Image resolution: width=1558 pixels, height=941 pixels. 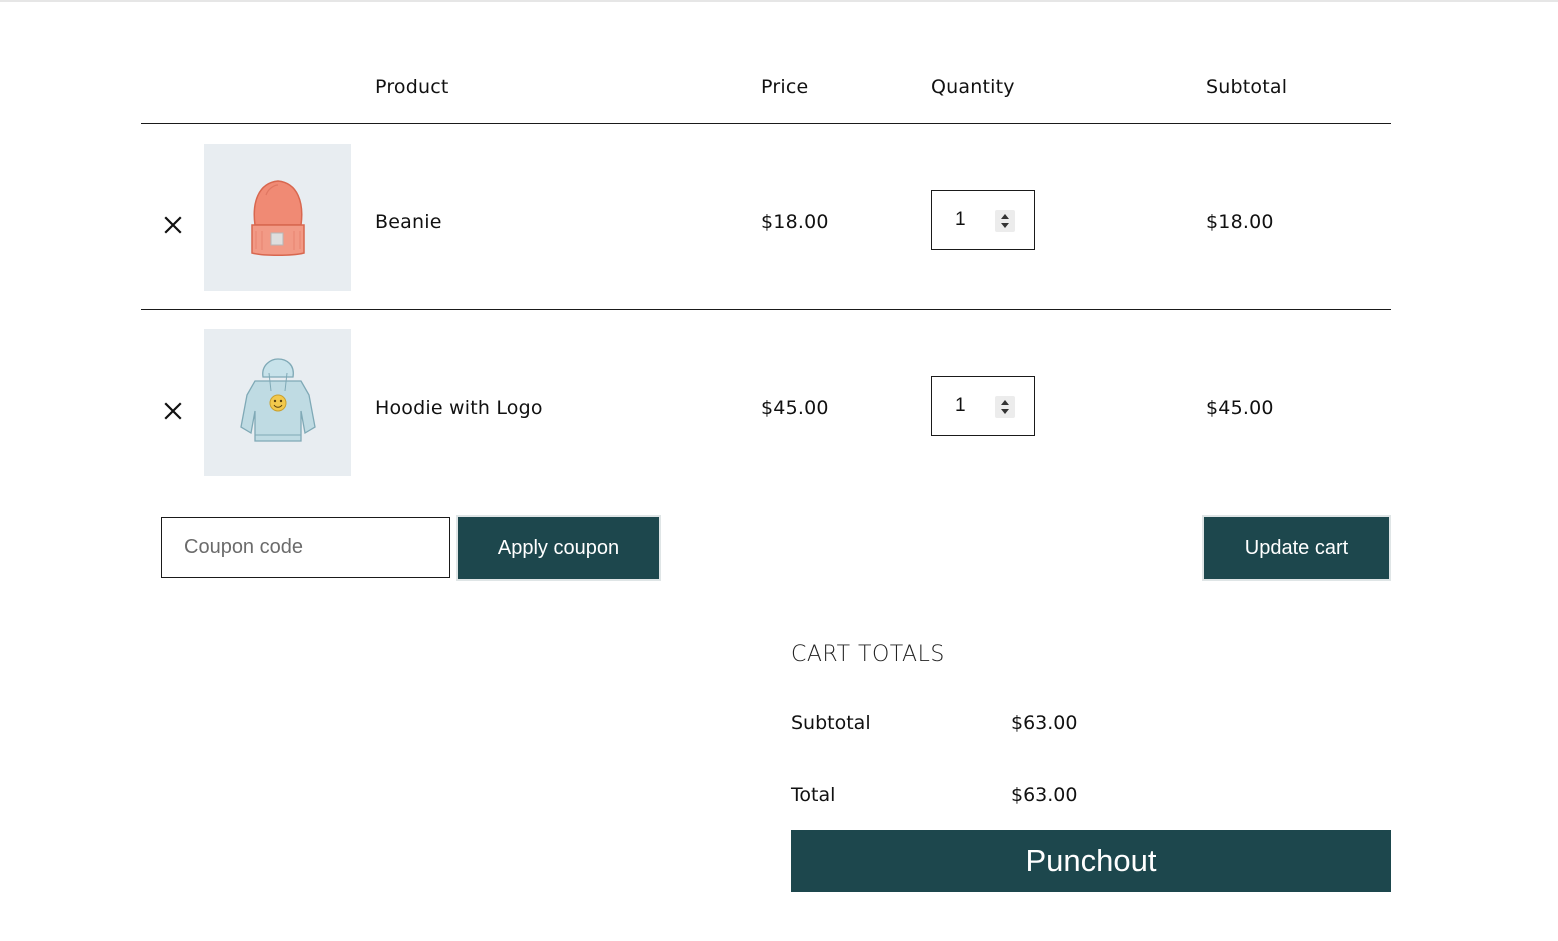 I want to click on product-price: $18.00, so click(x=795, y=222).